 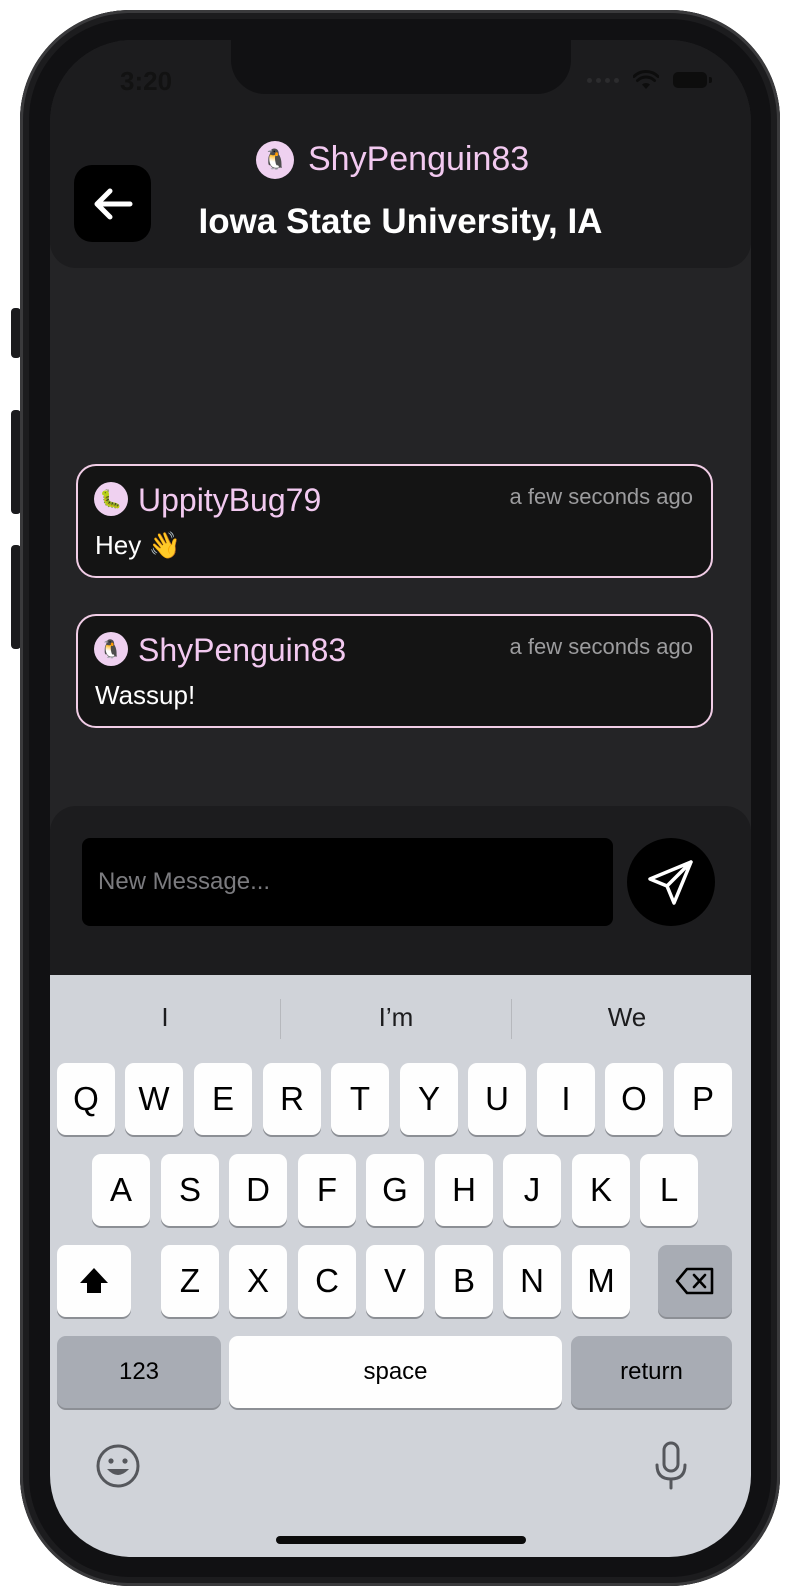 I want to click on status-time: 3:20, so click(x=146, y=81).